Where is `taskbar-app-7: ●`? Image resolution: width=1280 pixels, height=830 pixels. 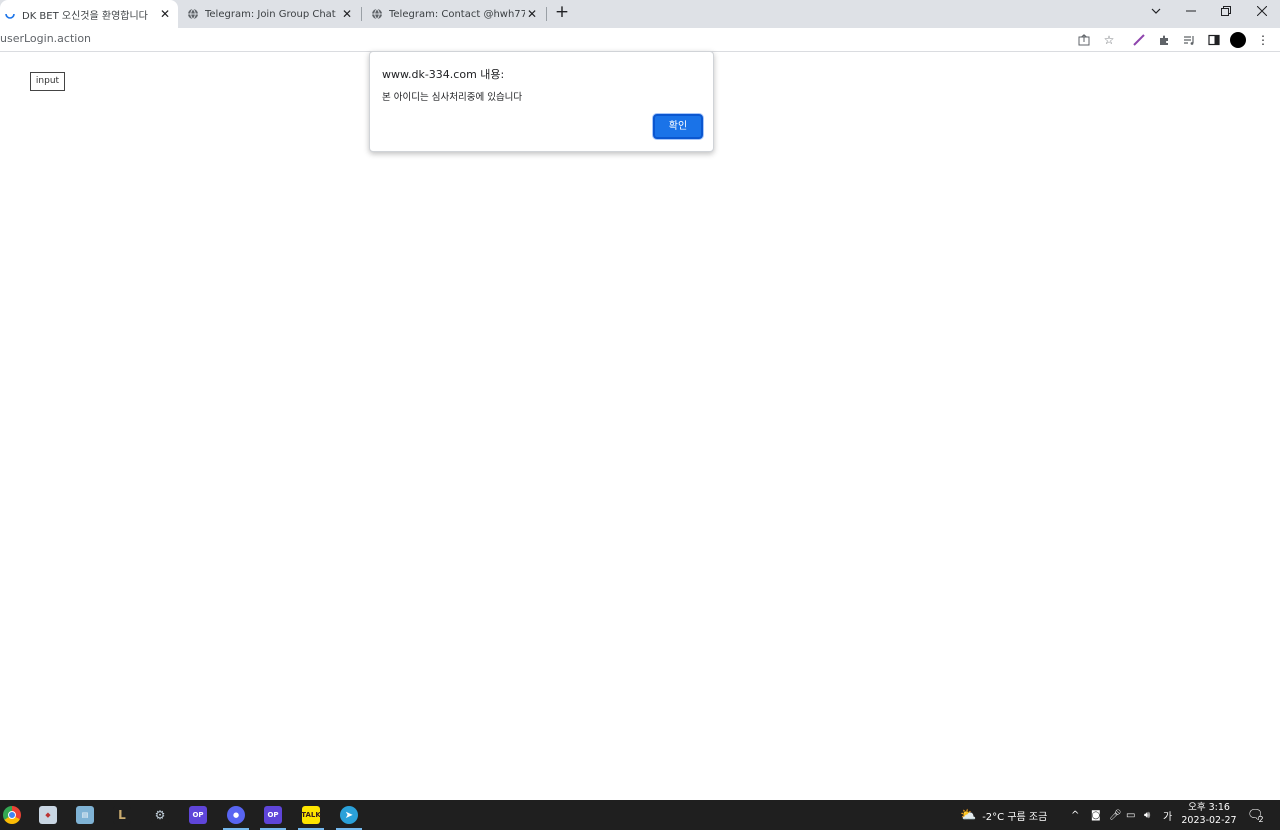 taskbar-app-7: ● is located at coordinates (236, 815).